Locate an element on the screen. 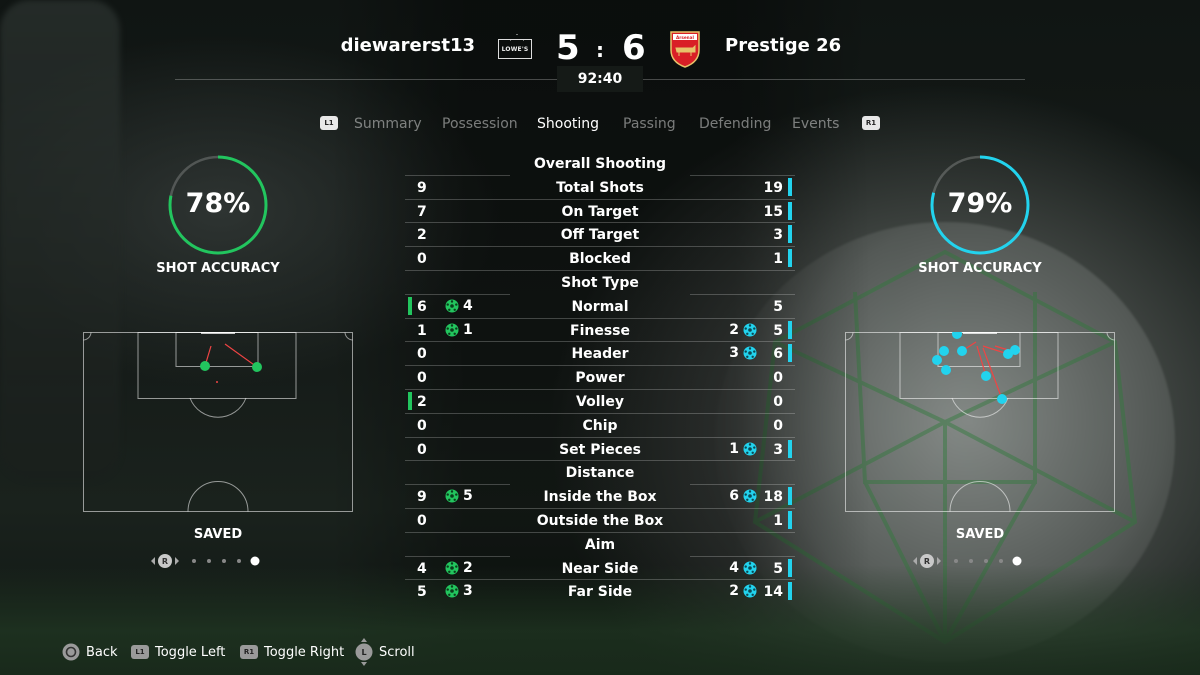 The width and height of the screenshot is (1200, 675). away-score: 6 is located at coordinates (634, 48).